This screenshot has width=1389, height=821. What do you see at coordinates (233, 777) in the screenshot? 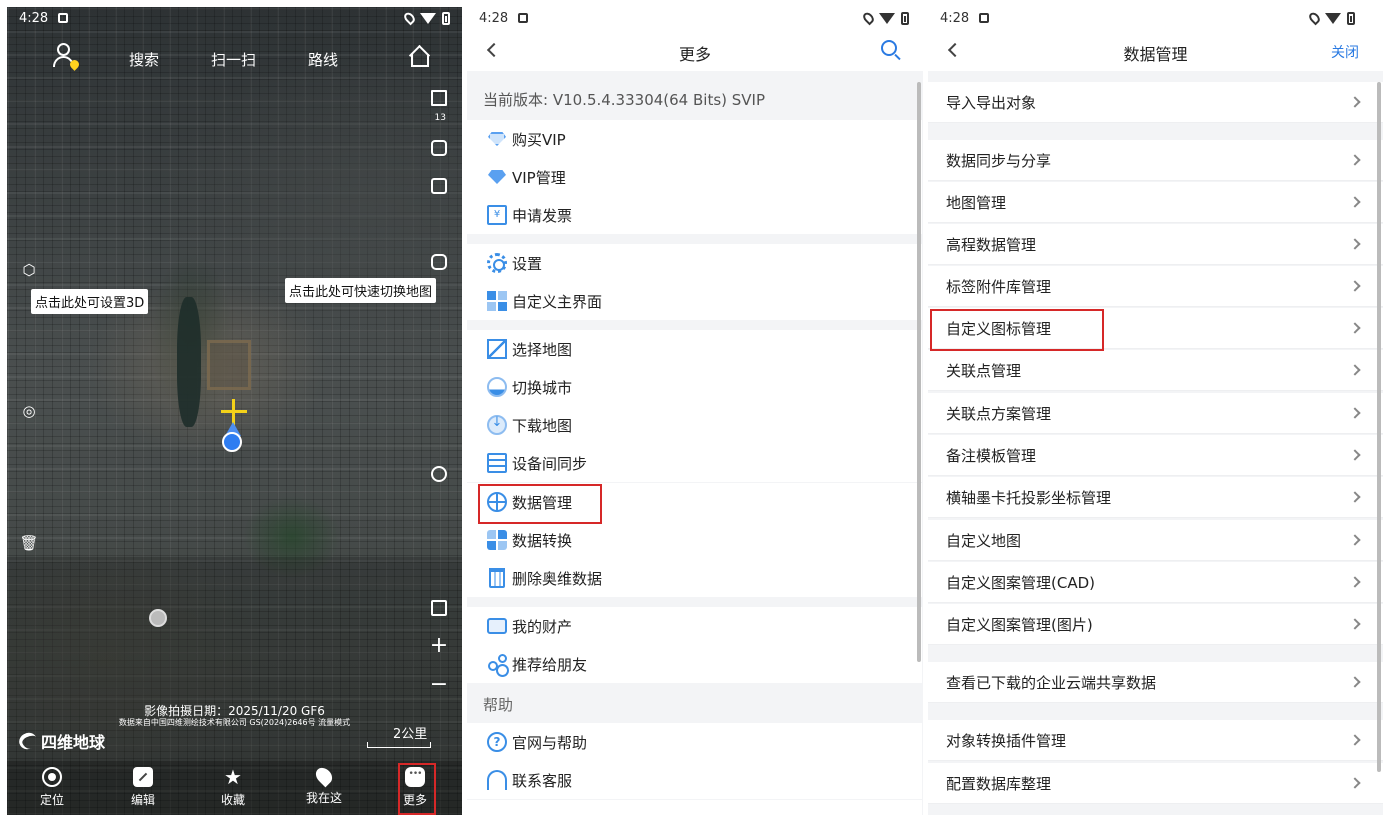
I see `star-icon: ★` at bounding box center [233, 777].